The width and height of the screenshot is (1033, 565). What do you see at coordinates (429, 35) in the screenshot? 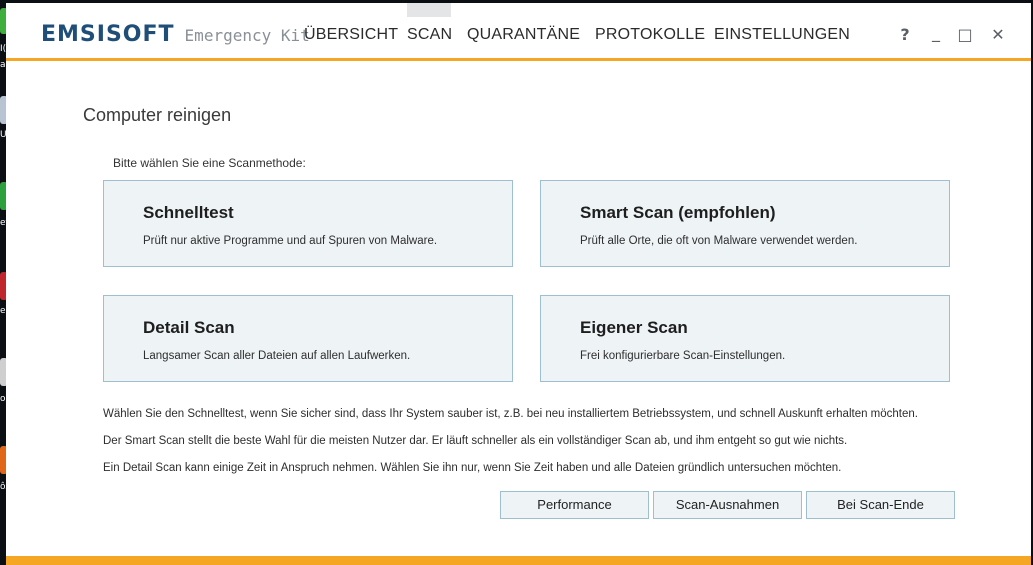
I see `tab-scan: SCAN` at bounding box center [429, 35].